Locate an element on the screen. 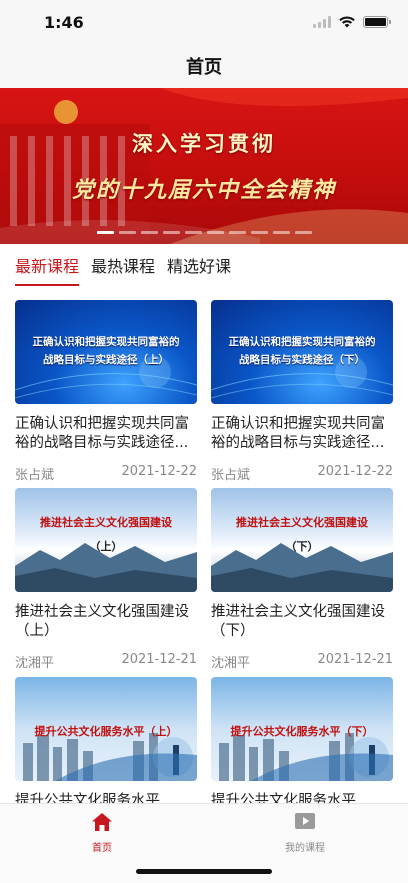 The width and height of the screenshot is (408, 883). tab-latest: 最新课程 is located at coordinates (47, 269).